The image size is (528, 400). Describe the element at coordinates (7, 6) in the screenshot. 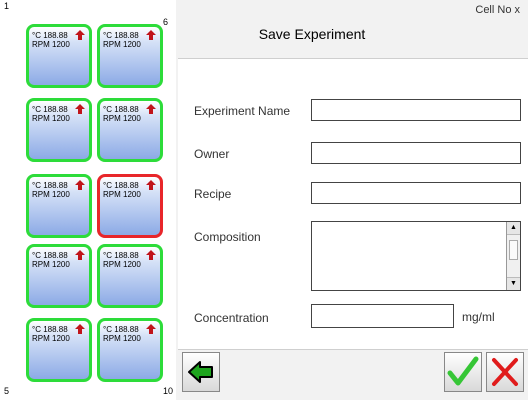

I see `corner-label-top-left: 1` at that location.